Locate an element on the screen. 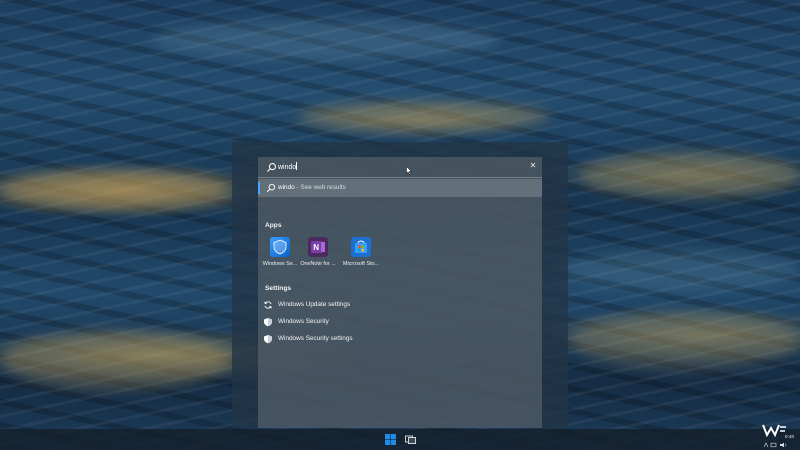 This screenshot has height=450, width=800. volume-icon is located at coordinates (782, 445).